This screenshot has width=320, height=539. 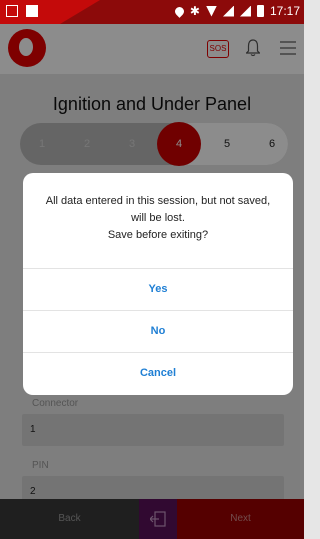 What do you see at coordinates (260, 11) in the screenshot?
I see `battery-icon` at bounding box center [260, 11].